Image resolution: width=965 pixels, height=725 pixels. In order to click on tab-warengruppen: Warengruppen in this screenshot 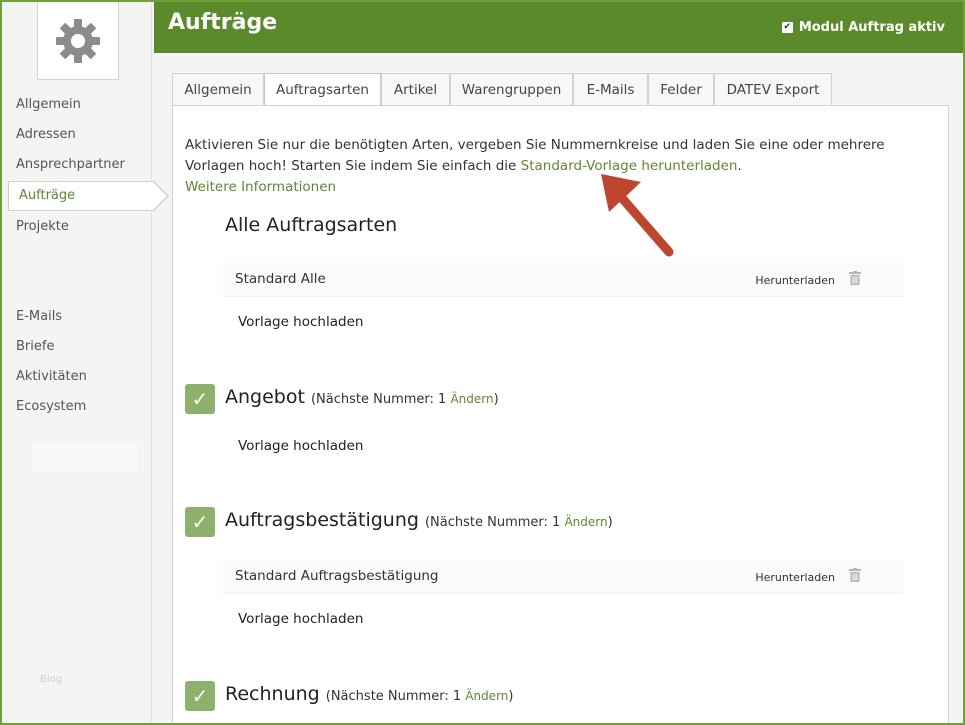, I will do `click(511, 89)`.